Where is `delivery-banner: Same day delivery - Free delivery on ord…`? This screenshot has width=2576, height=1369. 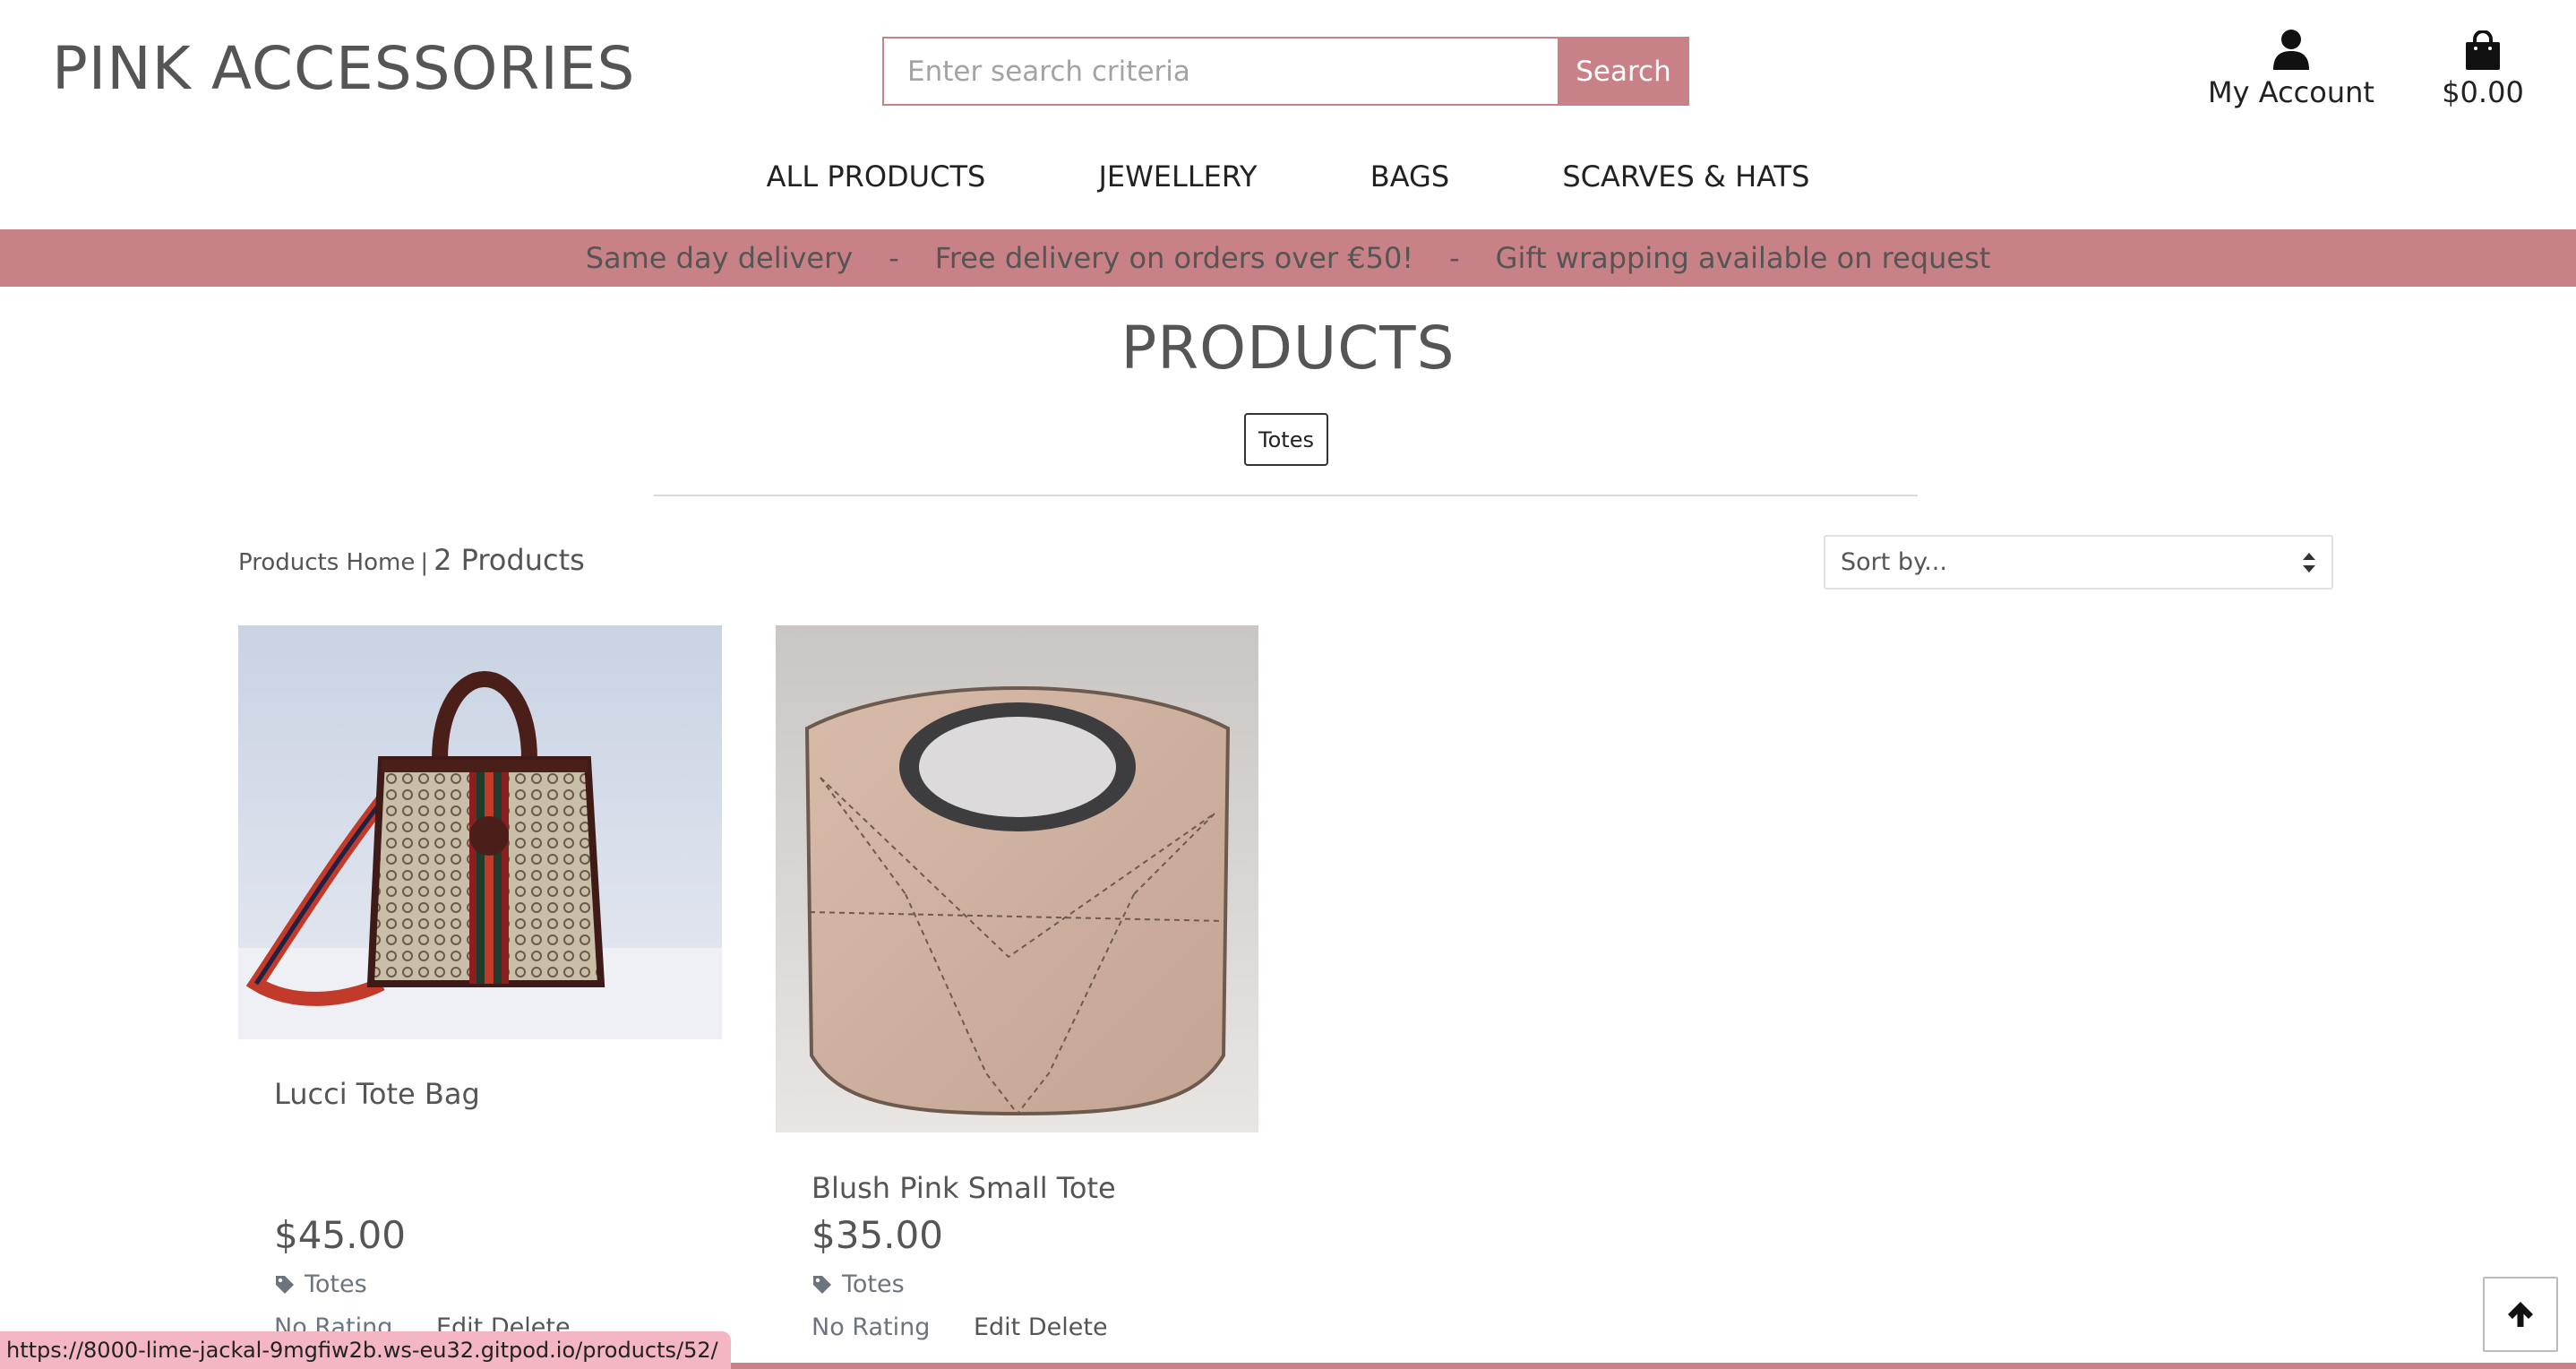
delivery-banner: Same day delivery - Free delivery on ord… is located at coordinates (1288, 258).